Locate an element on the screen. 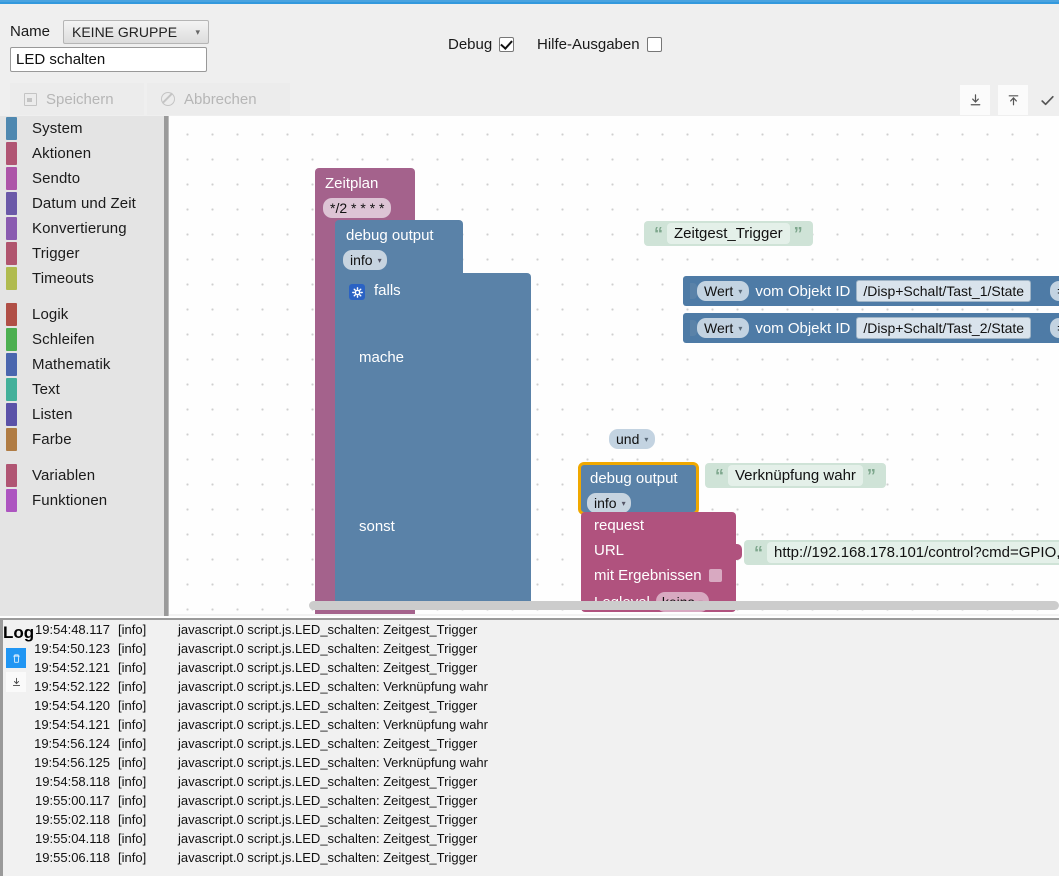  log-entry-time: 19:54:52.121 is located at coordinates (72, 667).